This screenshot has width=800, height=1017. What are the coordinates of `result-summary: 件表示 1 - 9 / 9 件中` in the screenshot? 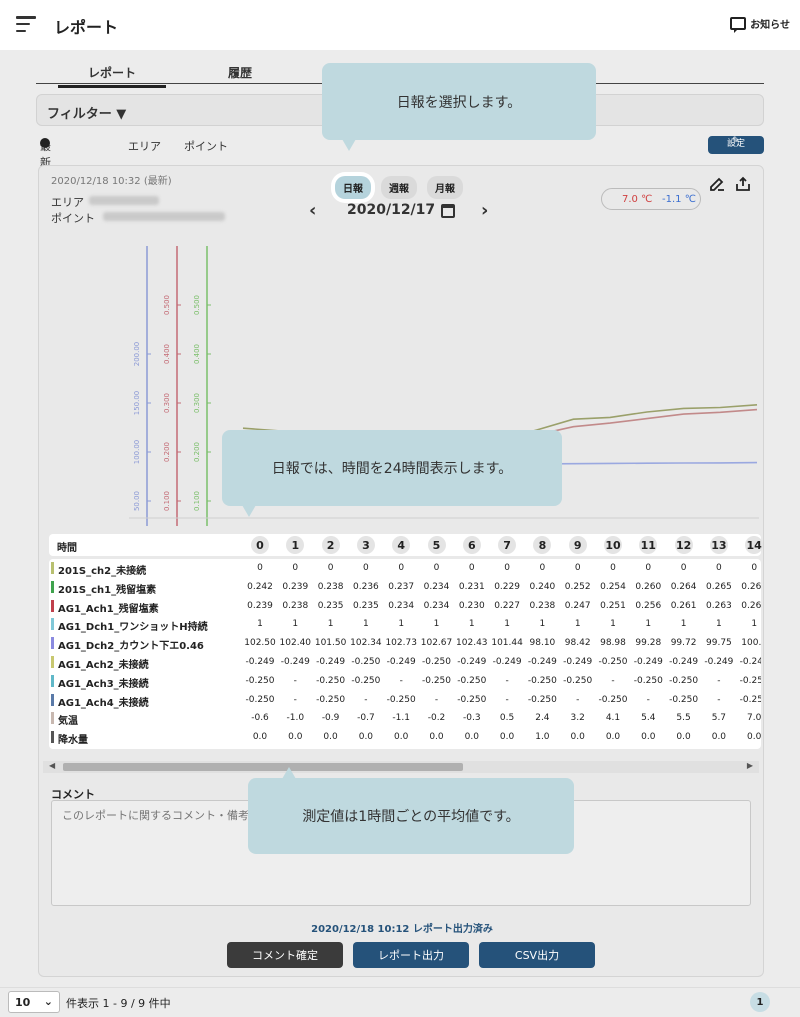 It's located at (118, 1003).